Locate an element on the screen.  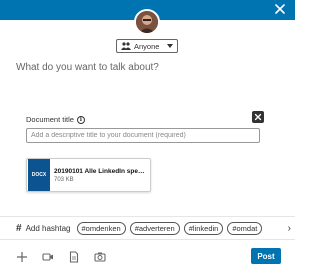
hashtag-icon: # is located at coordinates (19, 228).